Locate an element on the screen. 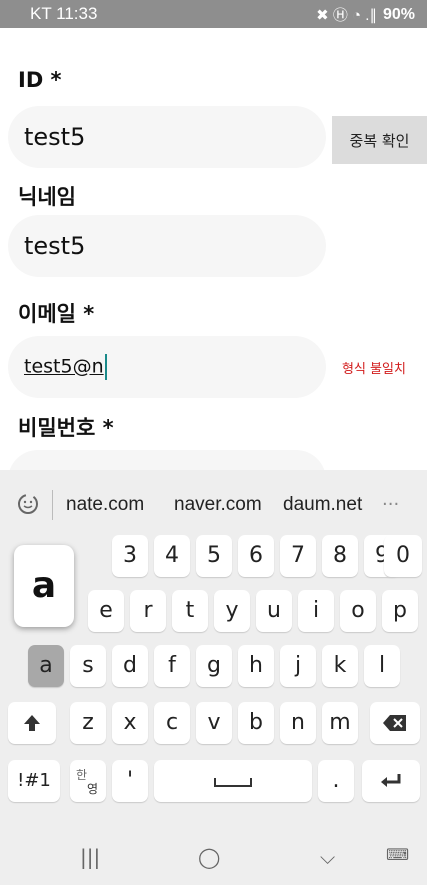 Image resolution: width=427 pixels, height=885 pixels. email-value: test5@n is located at coordinates (64, 366).